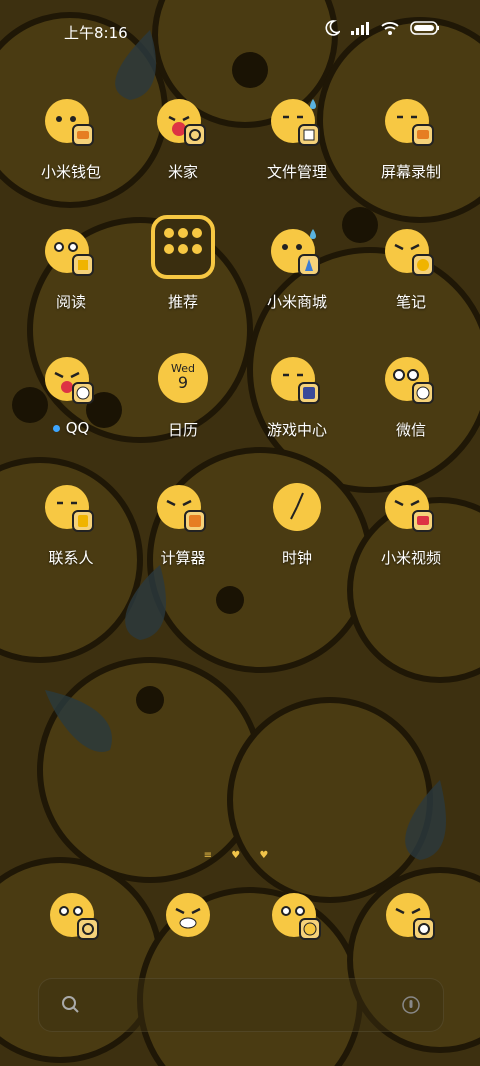 This screenshot has width=480, height=1066. What do you see at coordinates (296, 302) in the screenshot?
I see `app-label: 小米商城` at bounding box center [296, 302].